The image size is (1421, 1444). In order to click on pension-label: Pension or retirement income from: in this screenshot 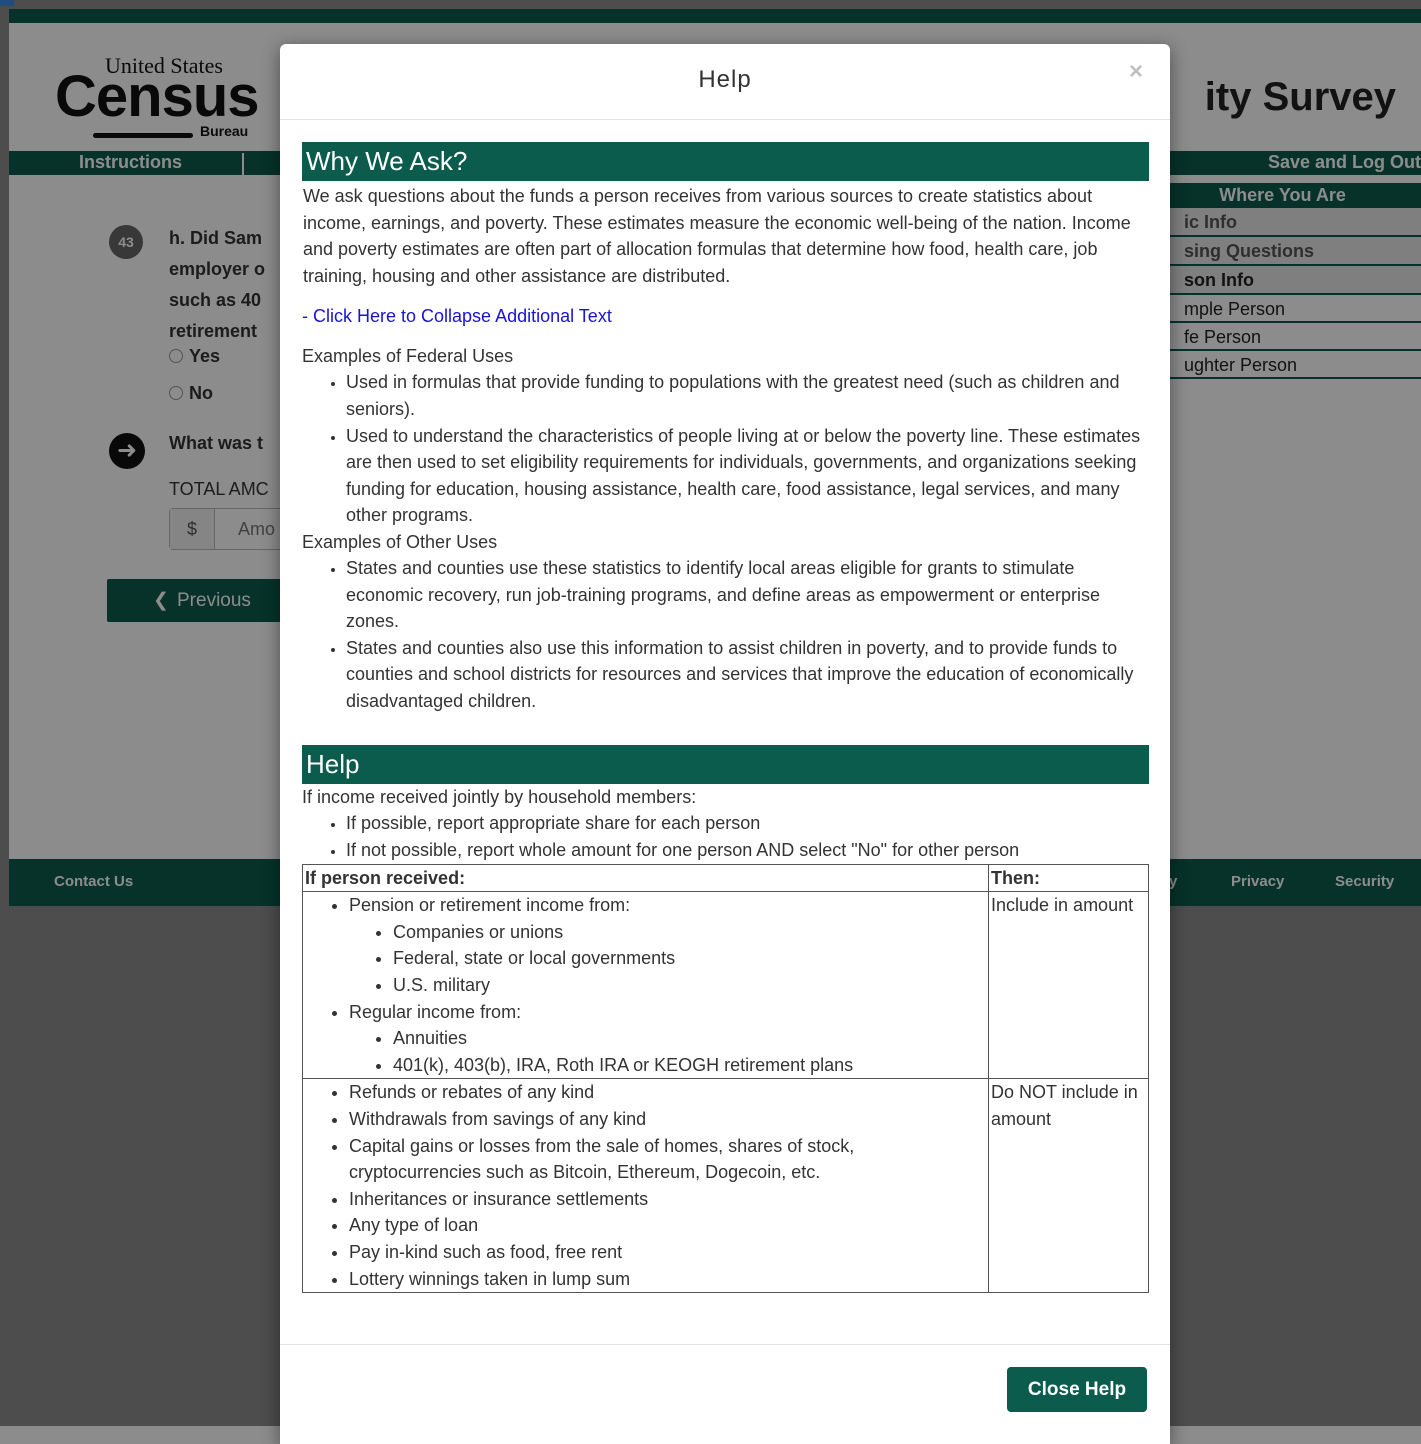, I will do `click(490, 905)`.